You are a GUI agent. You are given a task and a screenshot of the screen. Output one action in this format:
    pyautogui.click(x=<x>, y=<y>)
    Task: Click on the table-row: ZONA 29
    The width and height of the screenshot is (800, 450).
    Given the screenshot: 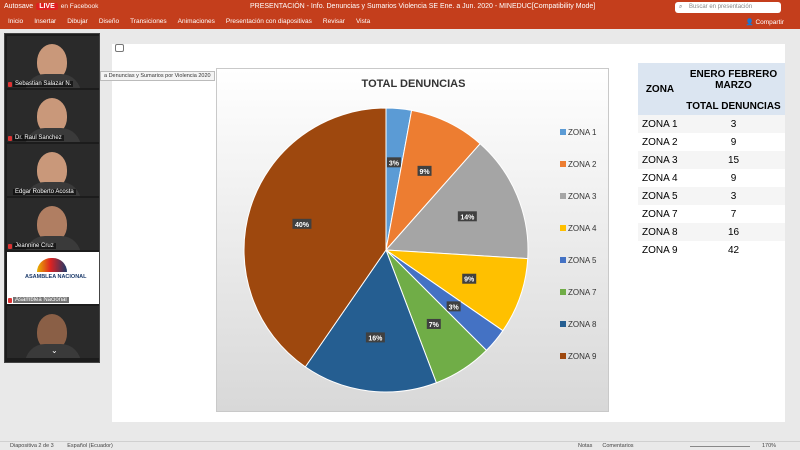 What is the action you would take?
    pyautogui.click(x=711, y=142)
    